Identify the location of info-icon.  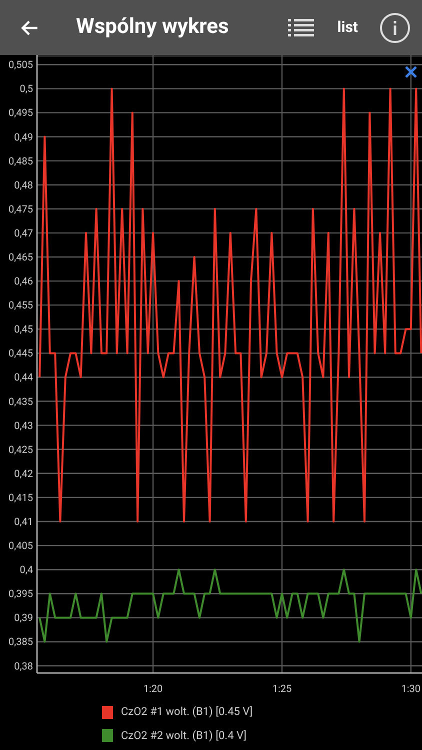
(395, 27).